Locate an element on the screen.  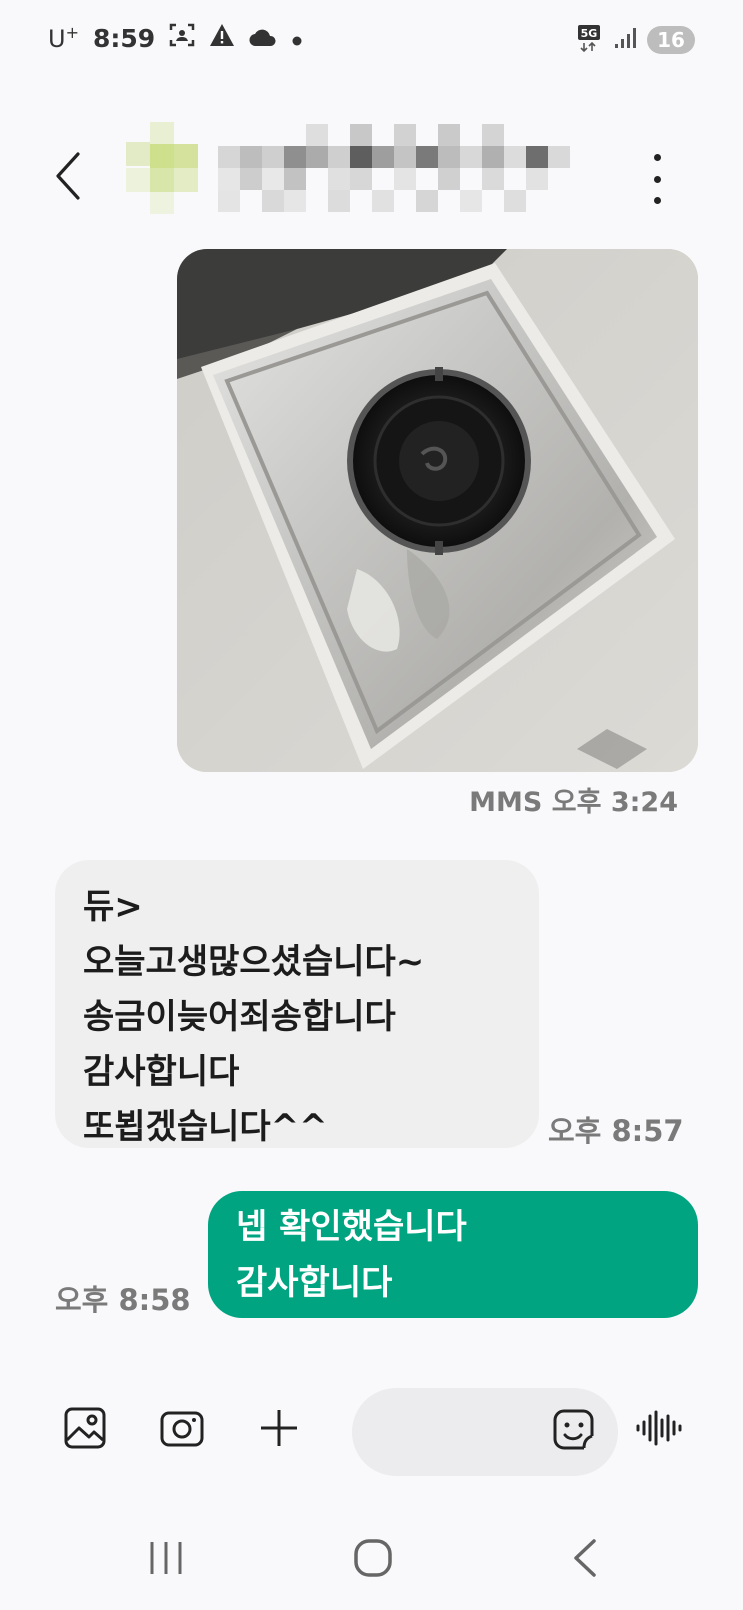
message-line: 오늘고생많으셨습니다~ is located at coordinates (254, 962).